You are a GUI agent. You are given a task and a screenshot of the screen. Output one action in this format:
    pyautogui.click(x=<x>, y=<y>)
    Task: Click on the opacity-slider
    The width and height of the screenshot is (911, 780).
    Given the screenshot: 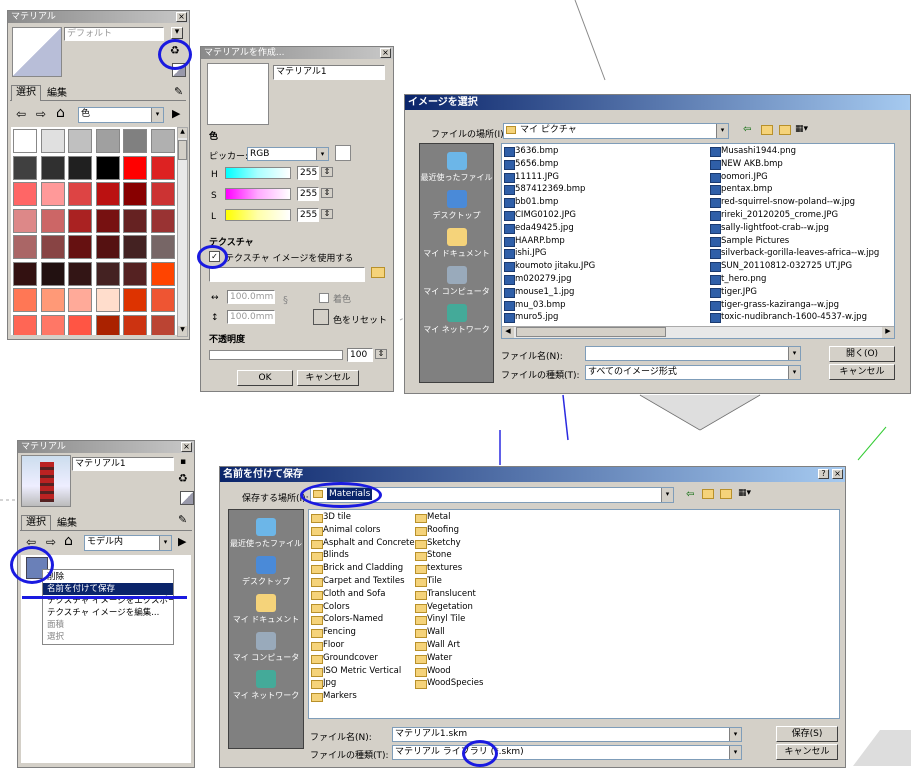 What is the action you would take?
    pyautogui.click(x=276, y=355)
    